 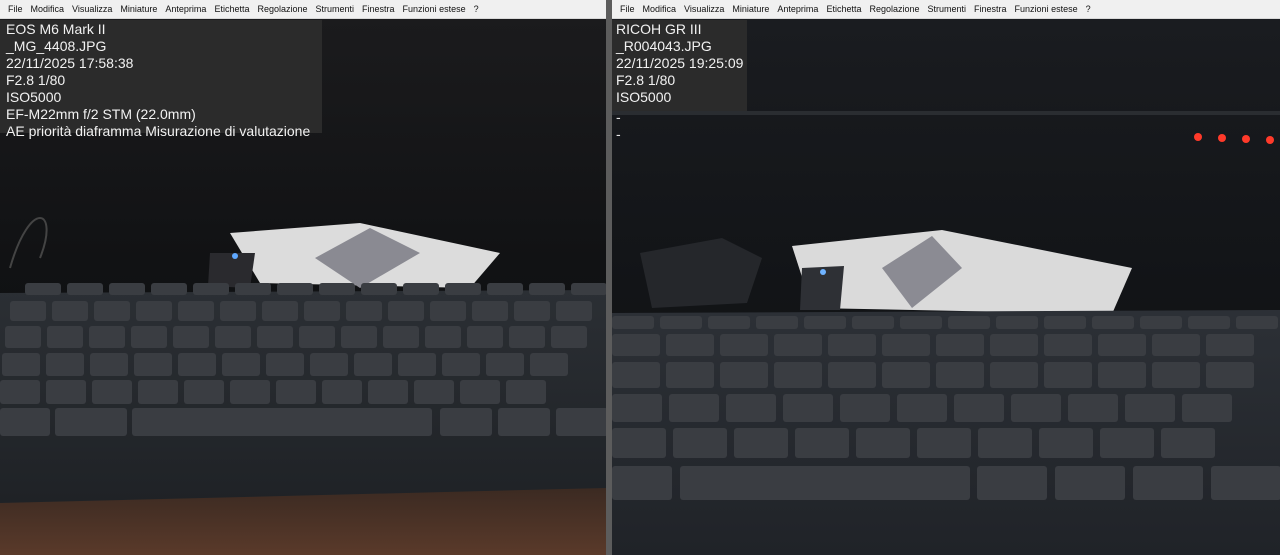 What do you see at coordinates (644, 97) in the screenshot?
I see `iso: ISO5000` at bounding box center [644, 97].